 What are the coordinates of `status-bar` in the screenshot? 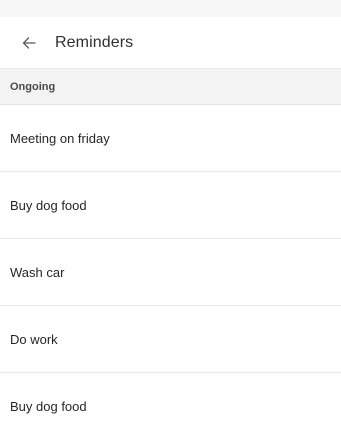 It's located at (170, 8).